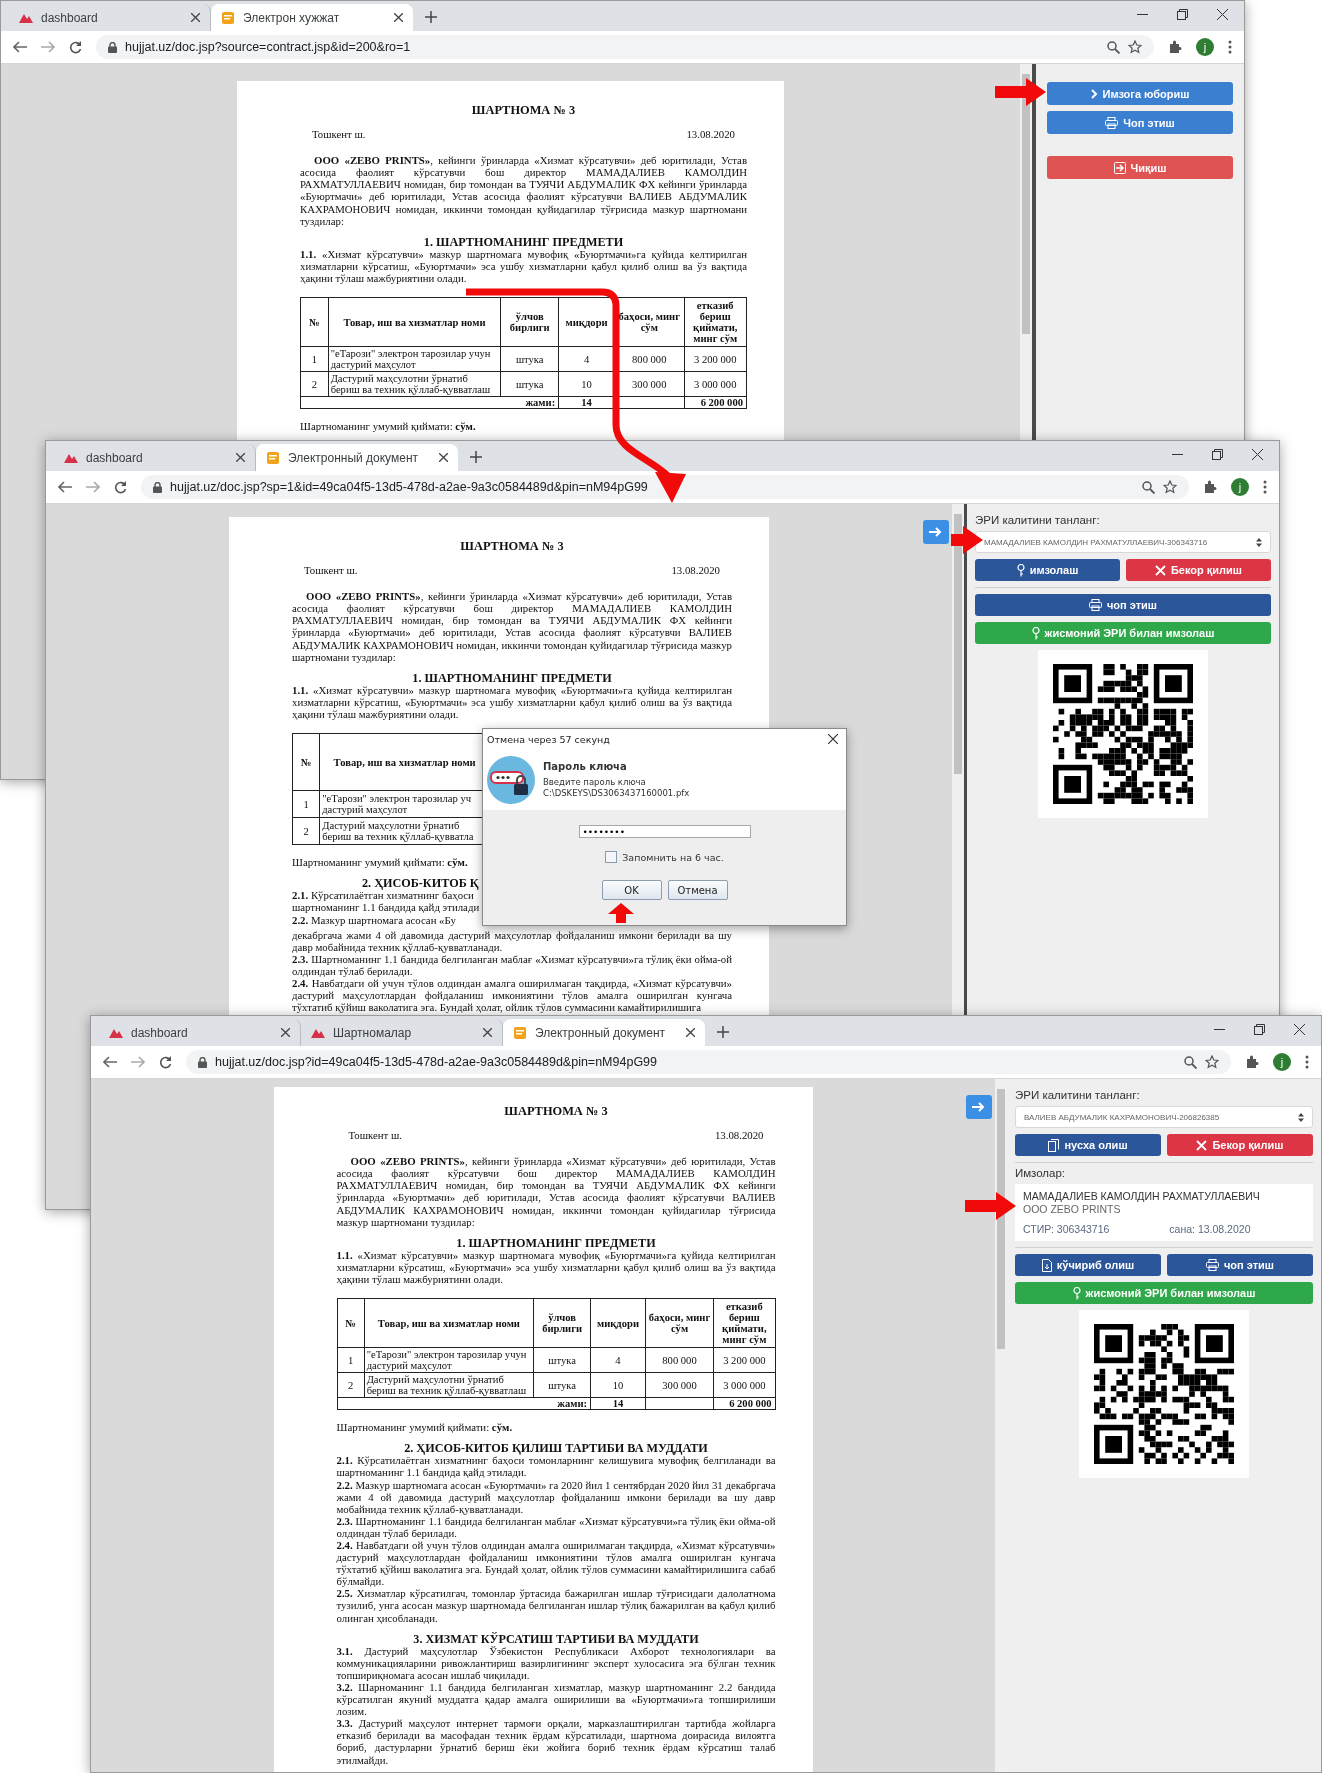 Image resolution: width=1322 pixels, height=1773 pixels. I want to click on dialog-button: Отмена, so click(697, 890).